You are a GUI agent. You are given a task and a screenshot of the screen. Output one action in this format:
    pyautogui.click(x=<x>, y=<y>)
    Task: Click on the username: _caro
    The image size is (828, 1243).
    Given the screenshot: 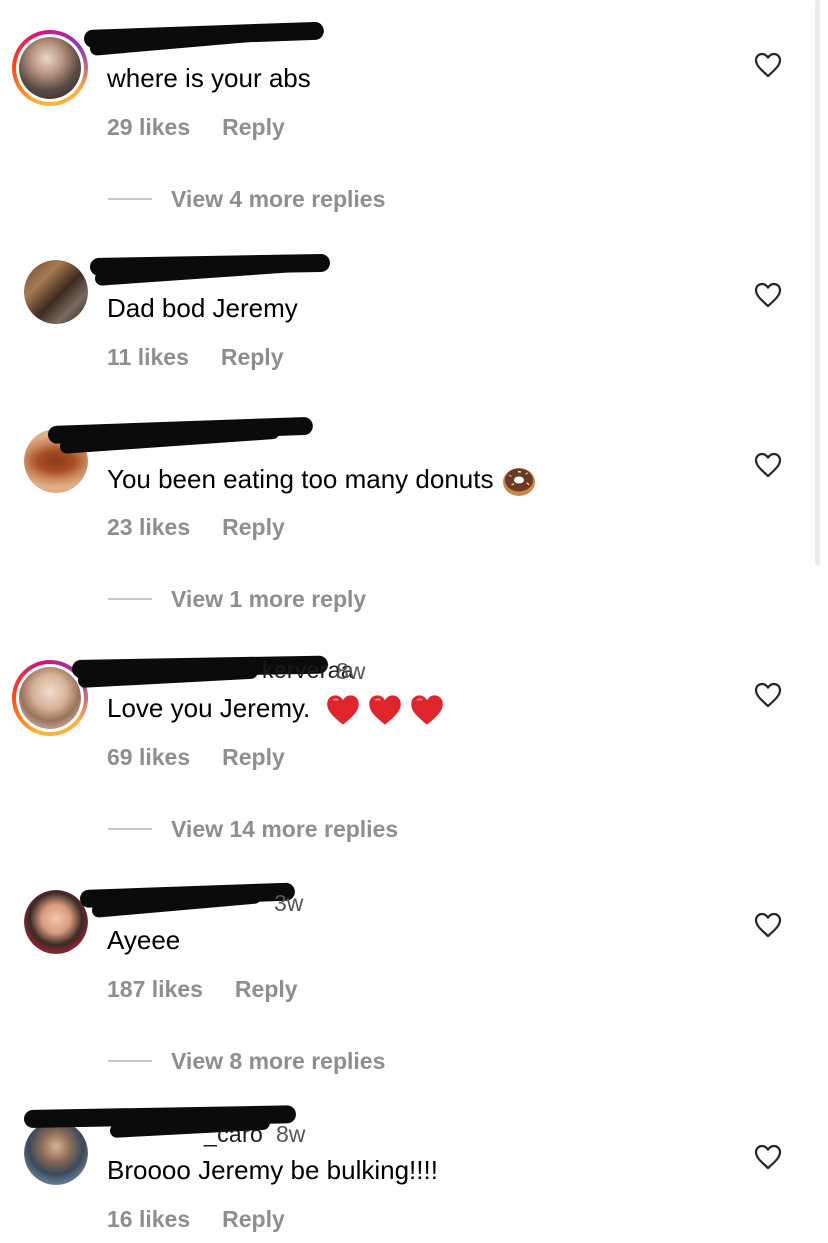 What is the action you would take?
    pyautogui.click(x=233, y=1134)
    